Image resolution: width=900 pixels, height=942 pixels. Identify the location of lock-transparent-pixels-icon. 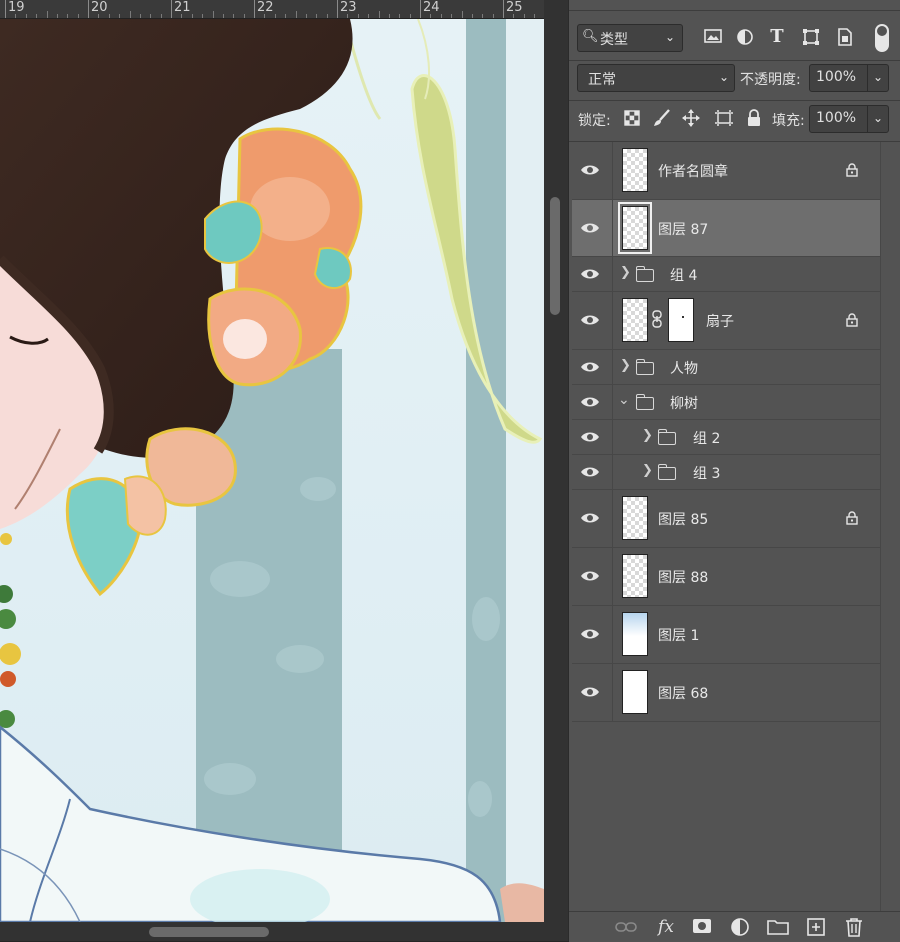
(632, 120).